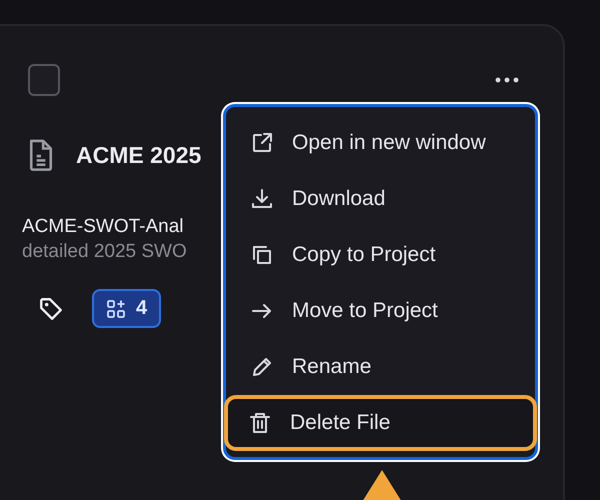 The width and height of the screenshot is (600, 500). Describe the element at coordinates (103, 227) in the screenshot. I see `file-name: ACME-SWOT-Anal` at that location.